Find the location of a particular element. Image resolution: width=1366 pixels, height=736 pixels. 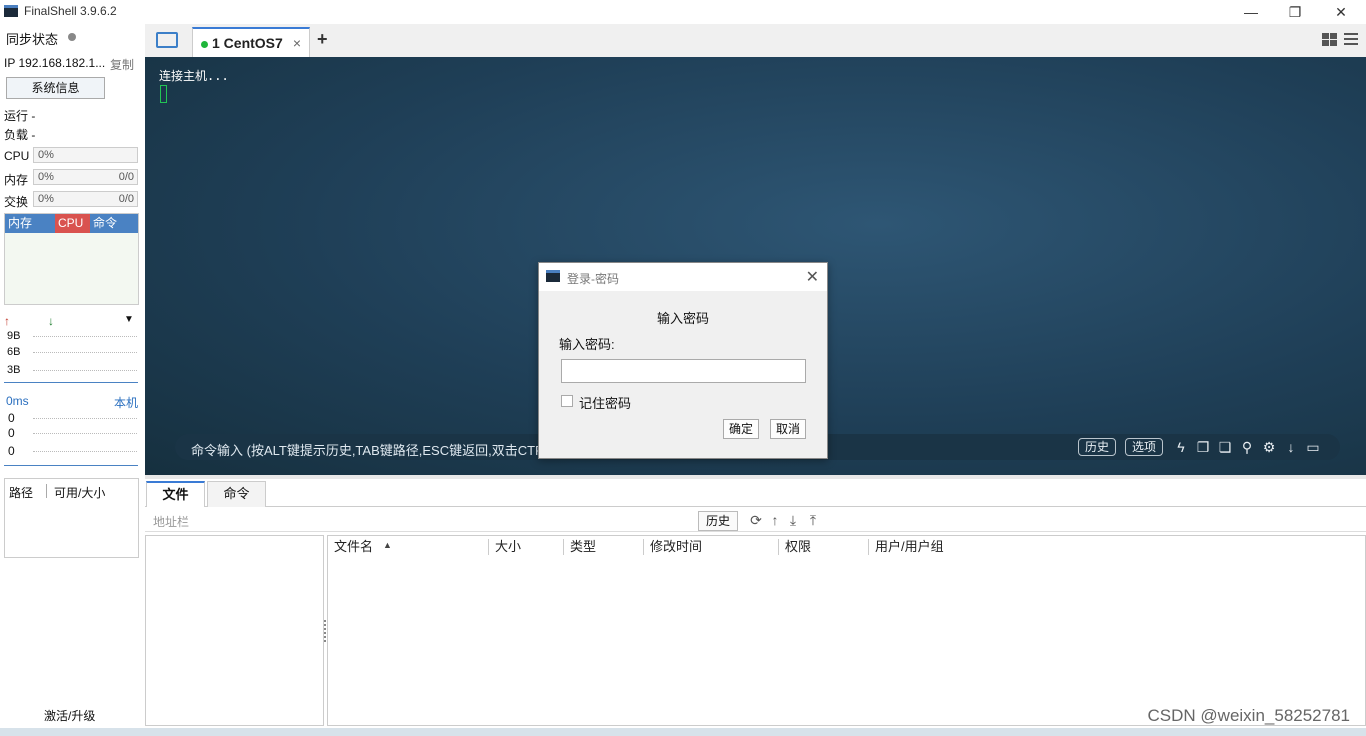

col-modified: 修改时间 is located at coordinates (672, 547).